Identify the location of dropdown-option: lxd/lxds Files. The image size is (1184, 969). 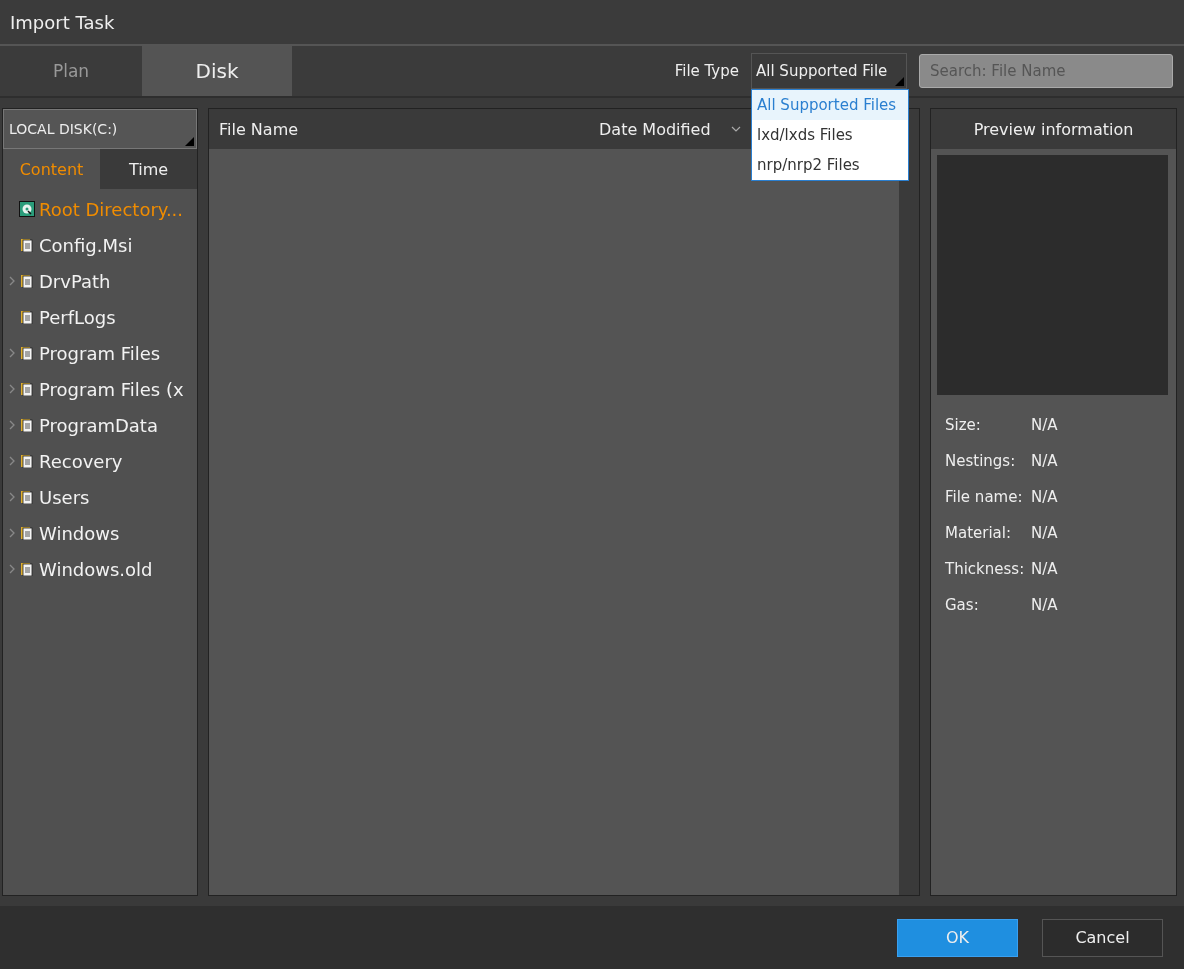
(830, 135).